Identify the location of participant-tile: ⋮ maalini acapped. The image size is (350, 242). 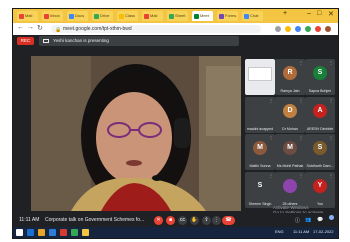
(260, 114).